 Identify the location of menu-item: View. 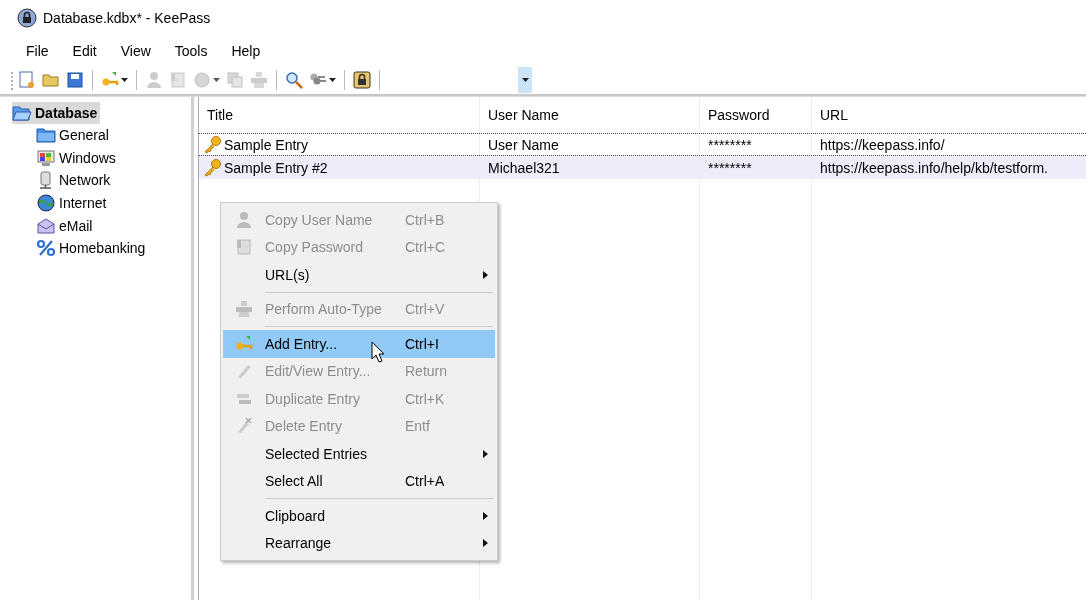
(135, 51).